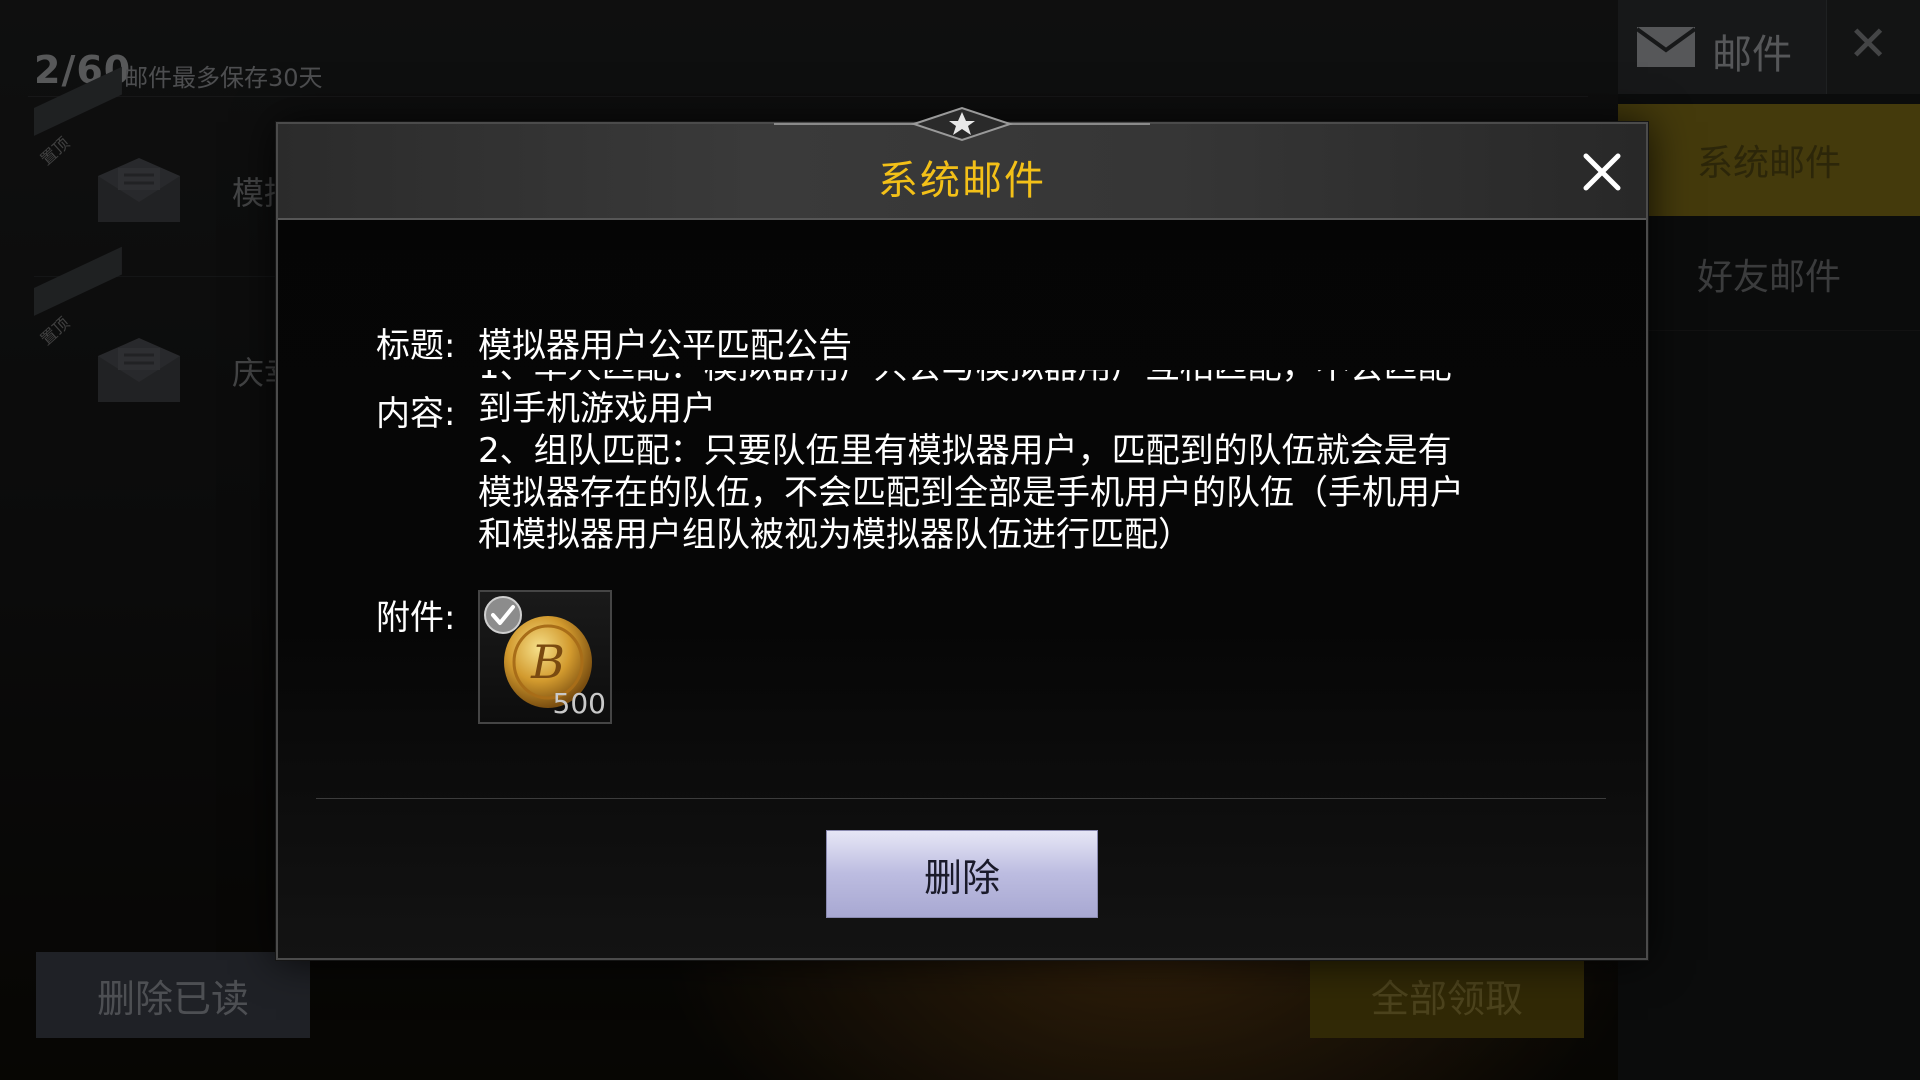 This screenshot has width=1920, height=1080. I want to click on star-ornament-icon, so click(962, 124).